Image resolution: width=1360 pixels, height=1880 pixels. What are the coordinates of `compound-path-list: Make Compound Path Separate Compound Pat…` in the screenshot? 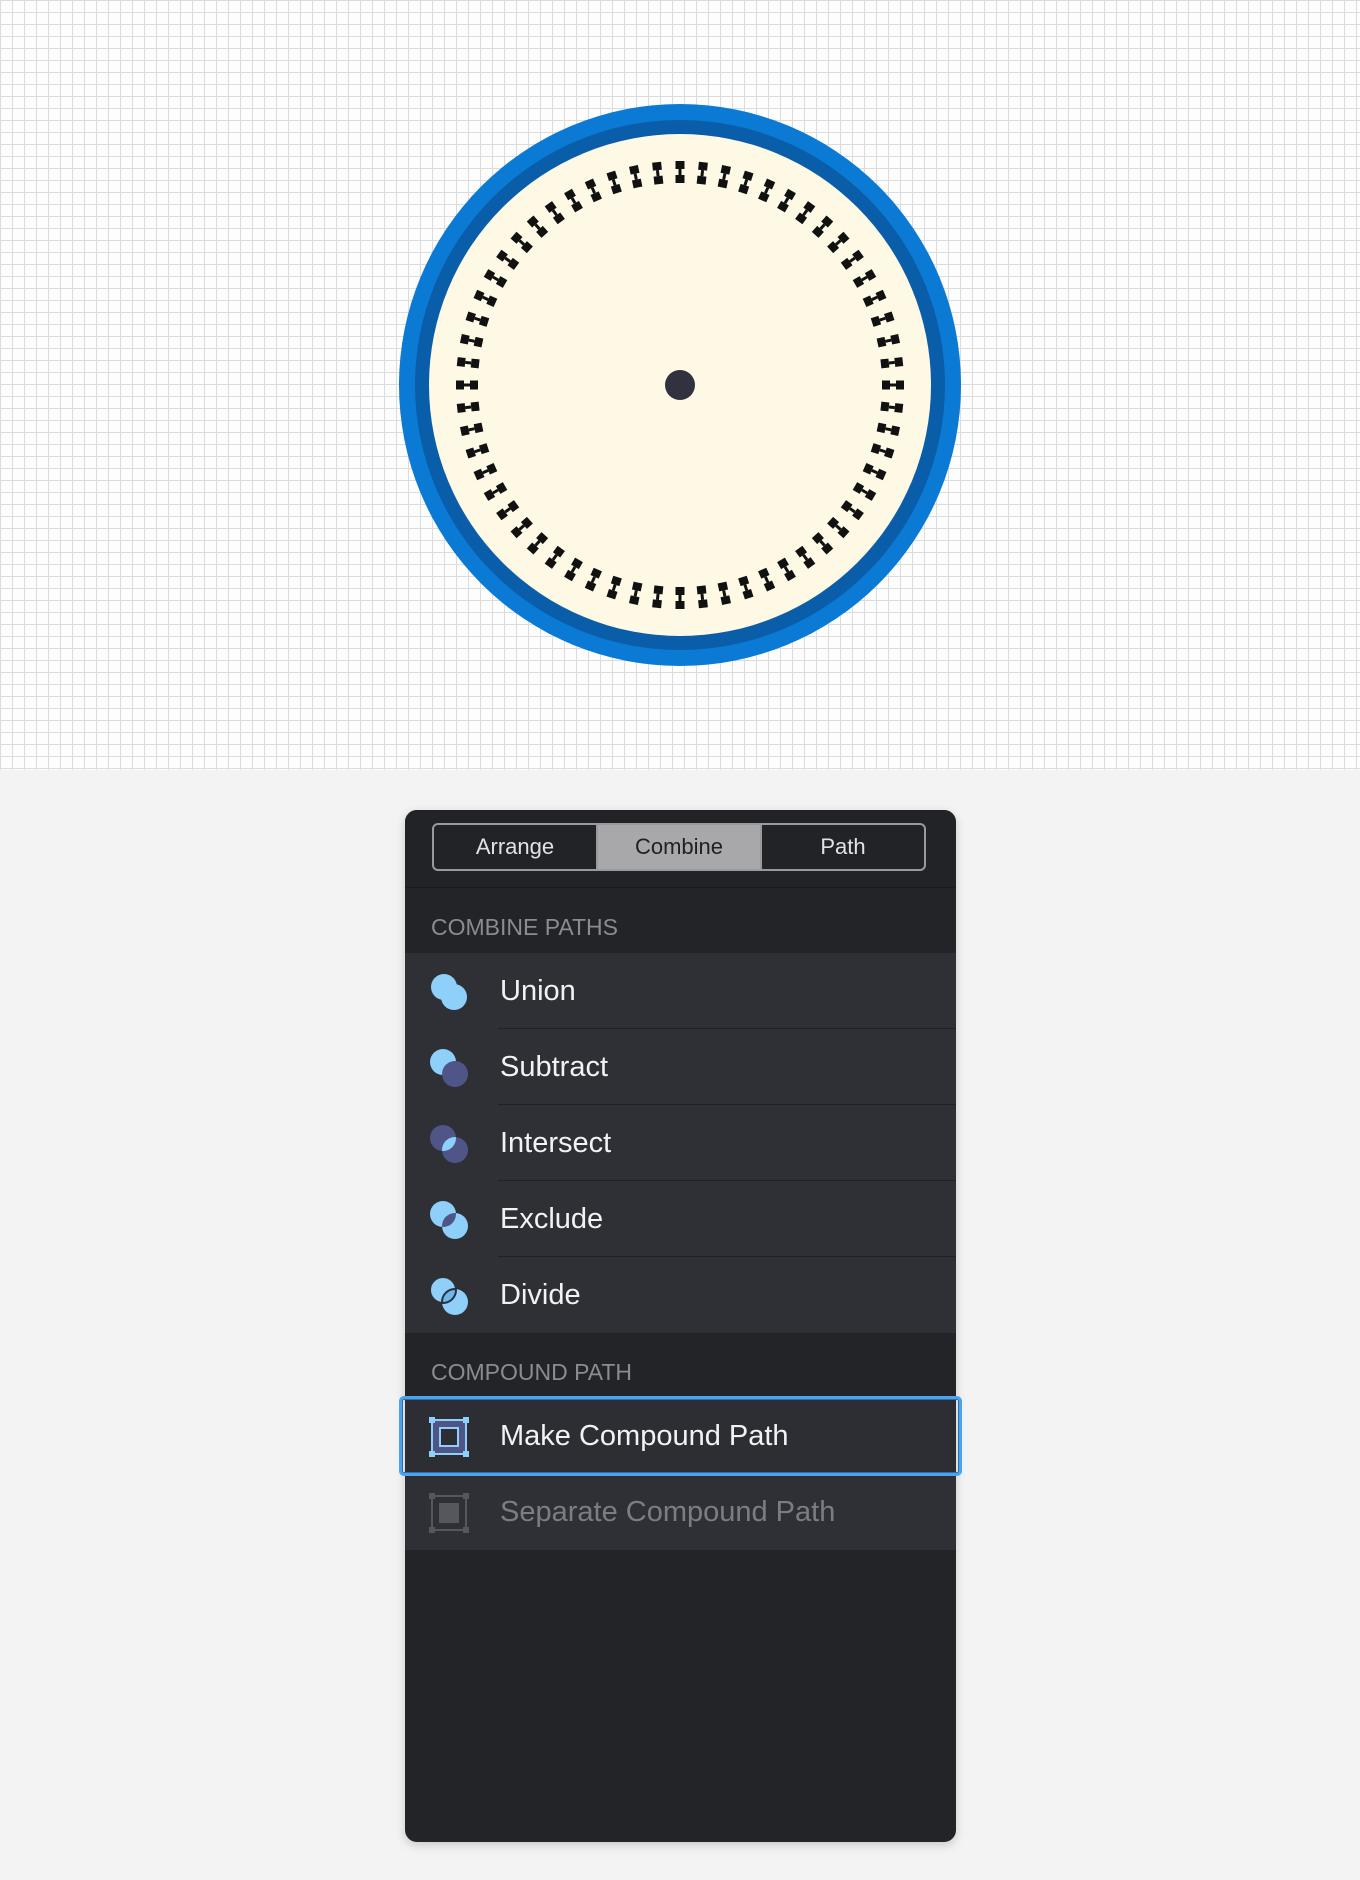 It's located at (680, 1473).